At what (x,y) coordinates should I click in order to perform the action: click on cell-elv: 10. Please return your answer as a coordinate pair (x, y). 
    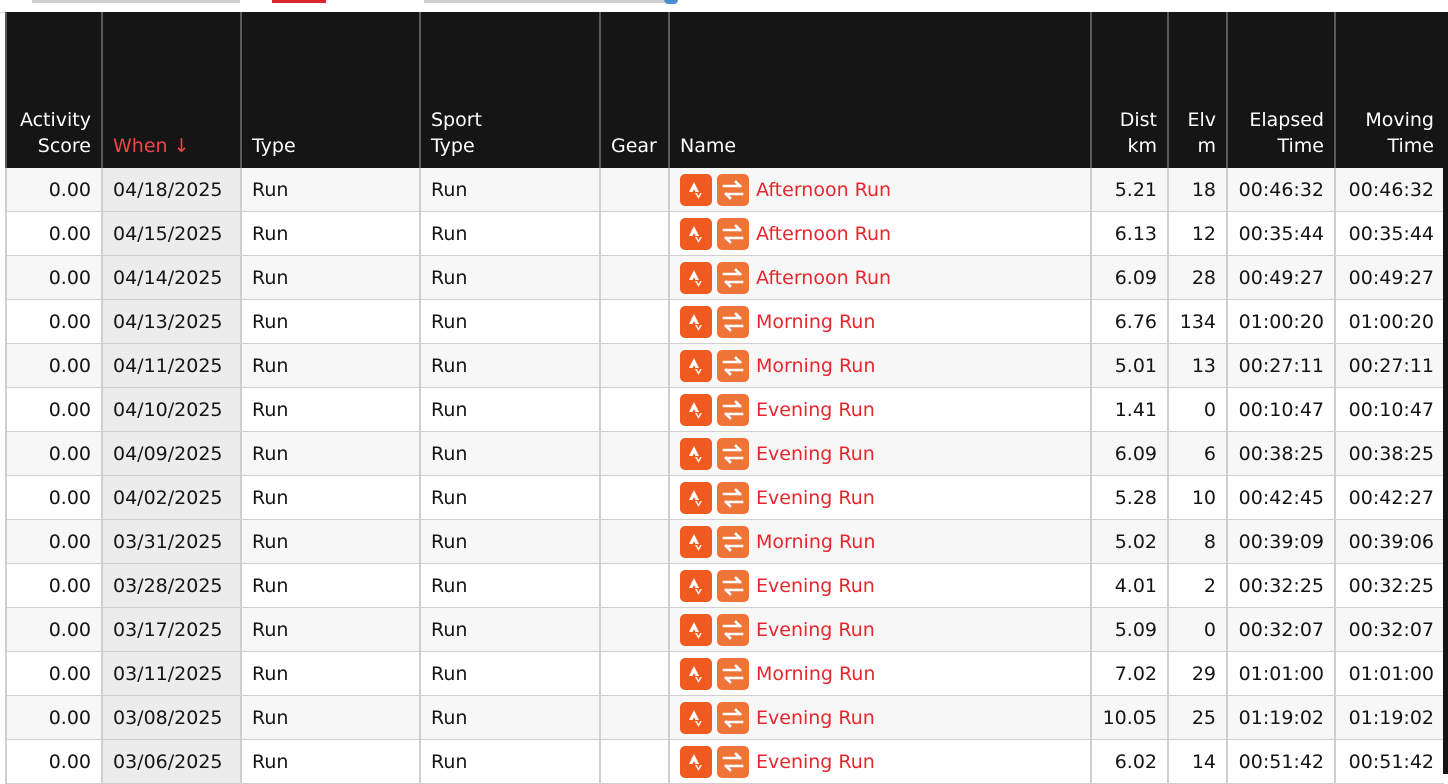
    Looking at the image, I should click on (1197, 497).